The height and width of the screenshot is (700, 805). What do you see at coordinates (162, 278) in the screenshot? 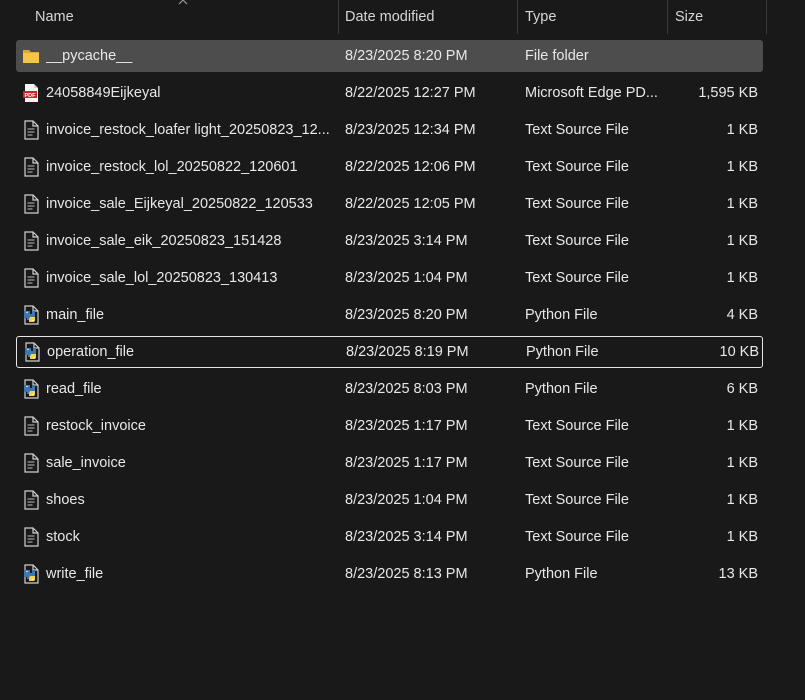
I see `file-name: invoice_sale_lol_20250823_130413` at bounding box center [162, 278].